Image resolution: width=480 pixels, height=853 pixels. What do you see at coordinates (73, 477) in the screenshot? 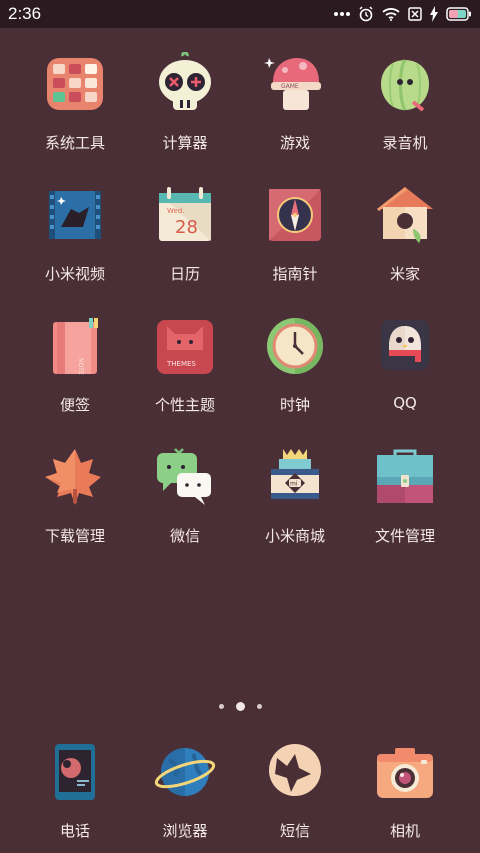
I see `download-icon` at bounding box center [73, 477].